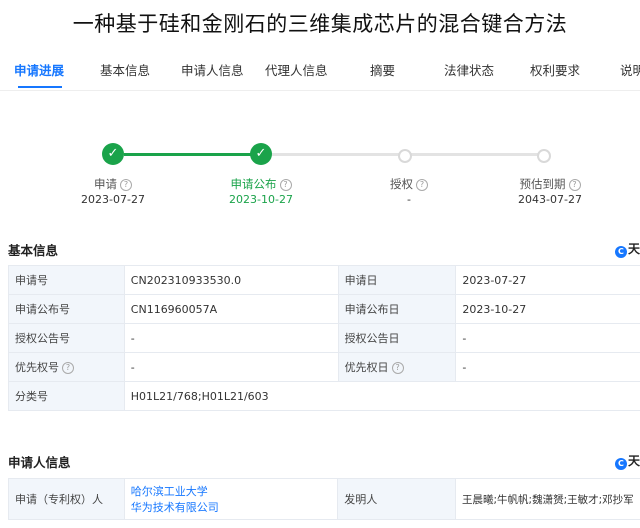 The height and width of the screenshot is (528, 640). Describe the element at coordinates (409, 199) in the screenshot. I see `step-date-grant: -` at that location.